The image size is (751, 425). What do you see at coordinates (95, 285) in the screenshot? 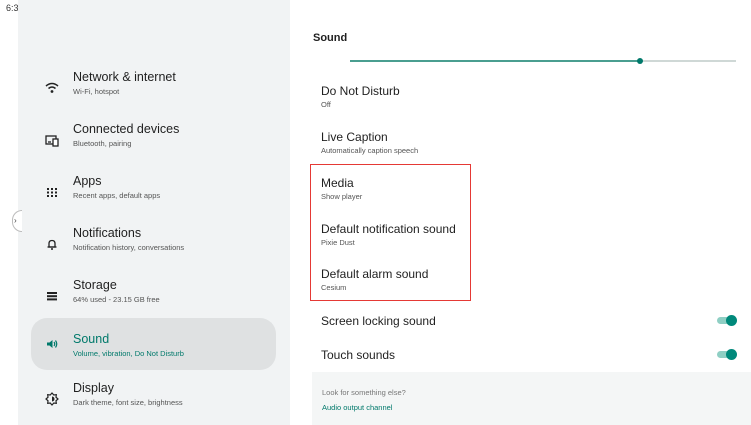
I see `sidebar-item-title: Storage` at bounding box center [95, 285].